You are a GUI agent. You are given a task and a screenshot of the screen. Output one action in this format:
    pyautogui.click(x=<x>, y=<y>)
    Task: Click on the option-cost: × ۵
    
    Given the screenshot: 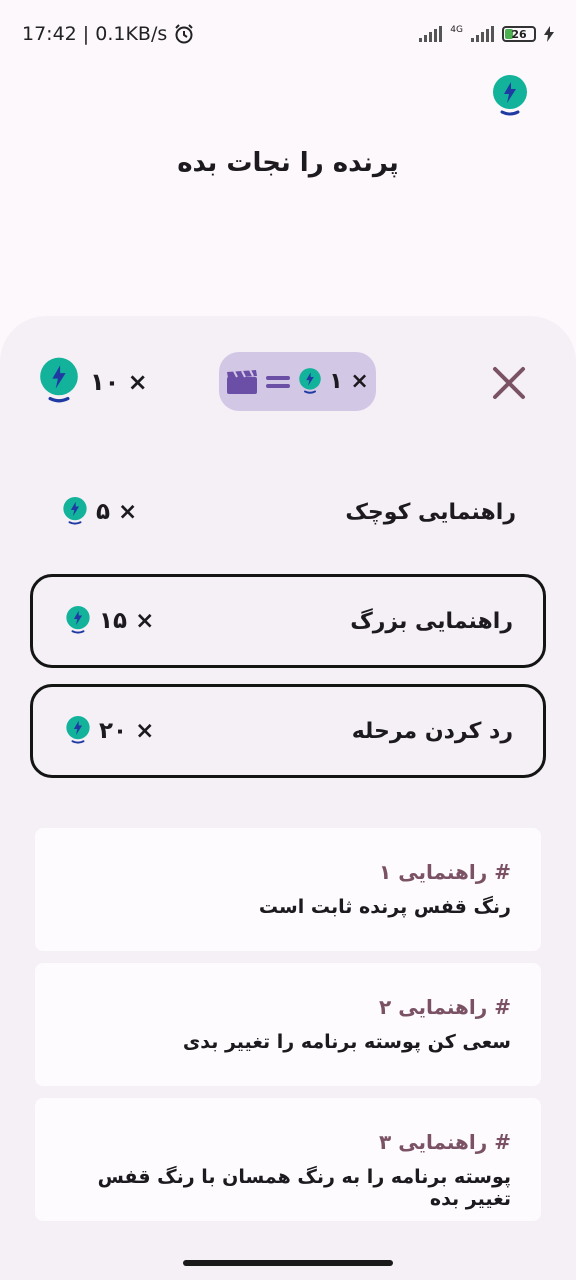 What is the action you would take?
    pyautogui.click(x=99, y=512)
    